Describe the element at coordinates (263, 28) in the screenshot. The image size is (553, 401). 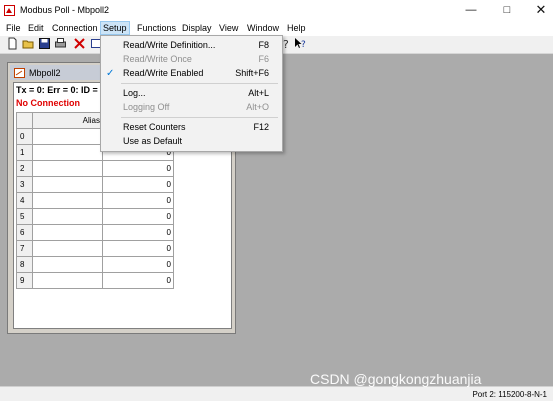
I see `menu-window: Window` at that location.